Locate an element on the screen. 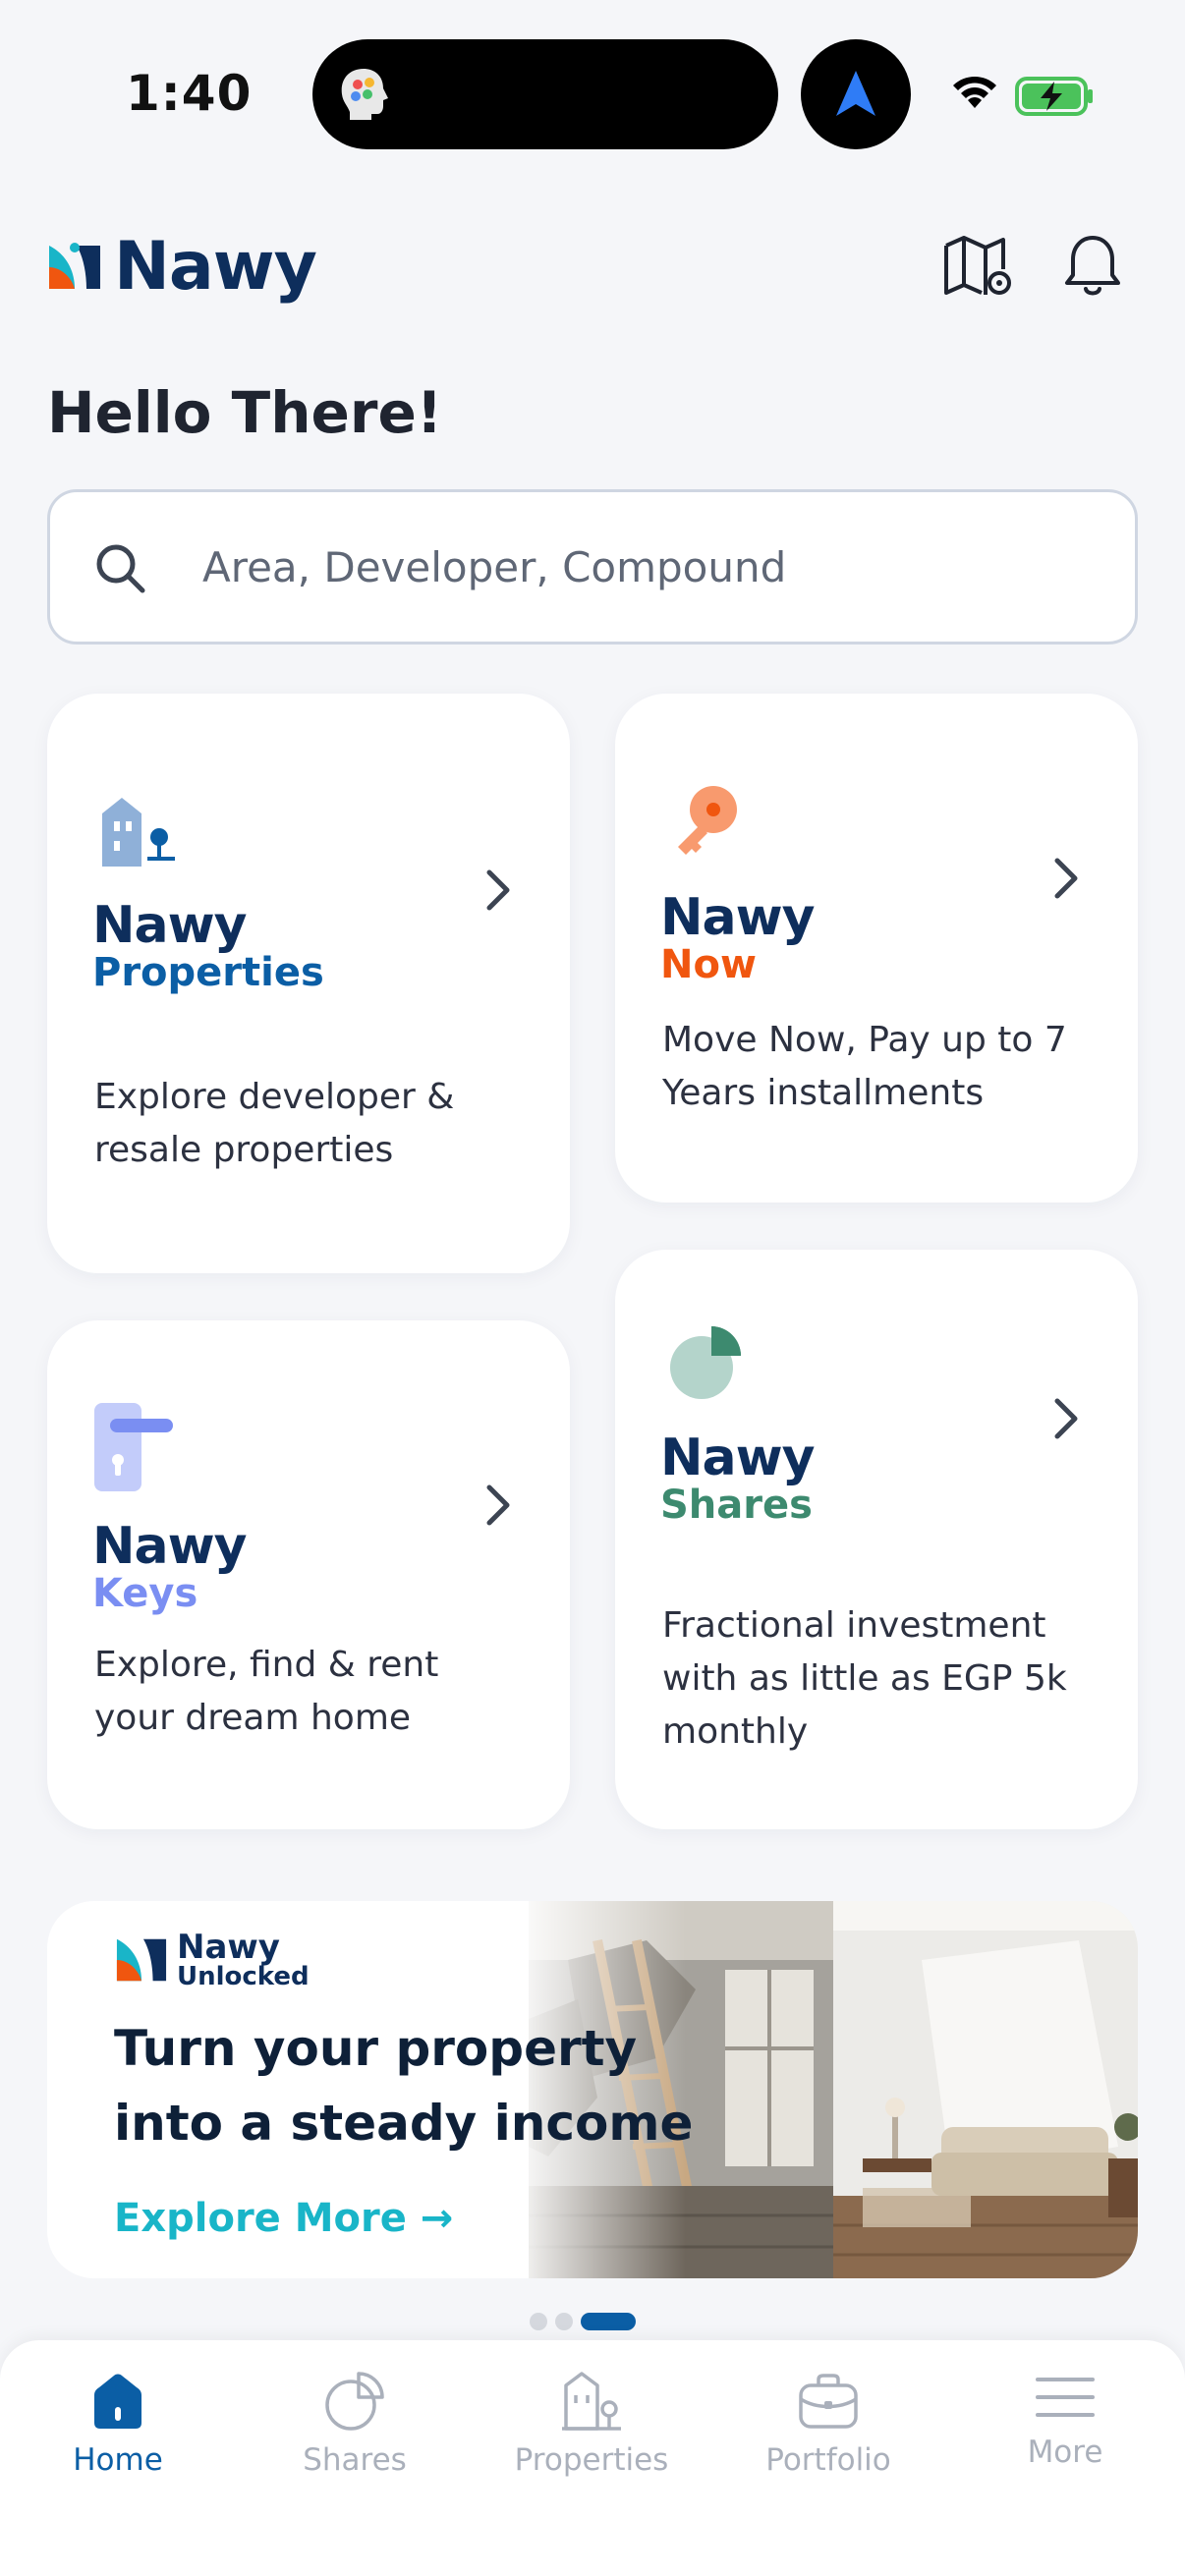 The width and height of the screenshot is (1185, 2576). bell-icon is located at coordinates (1092, 266).